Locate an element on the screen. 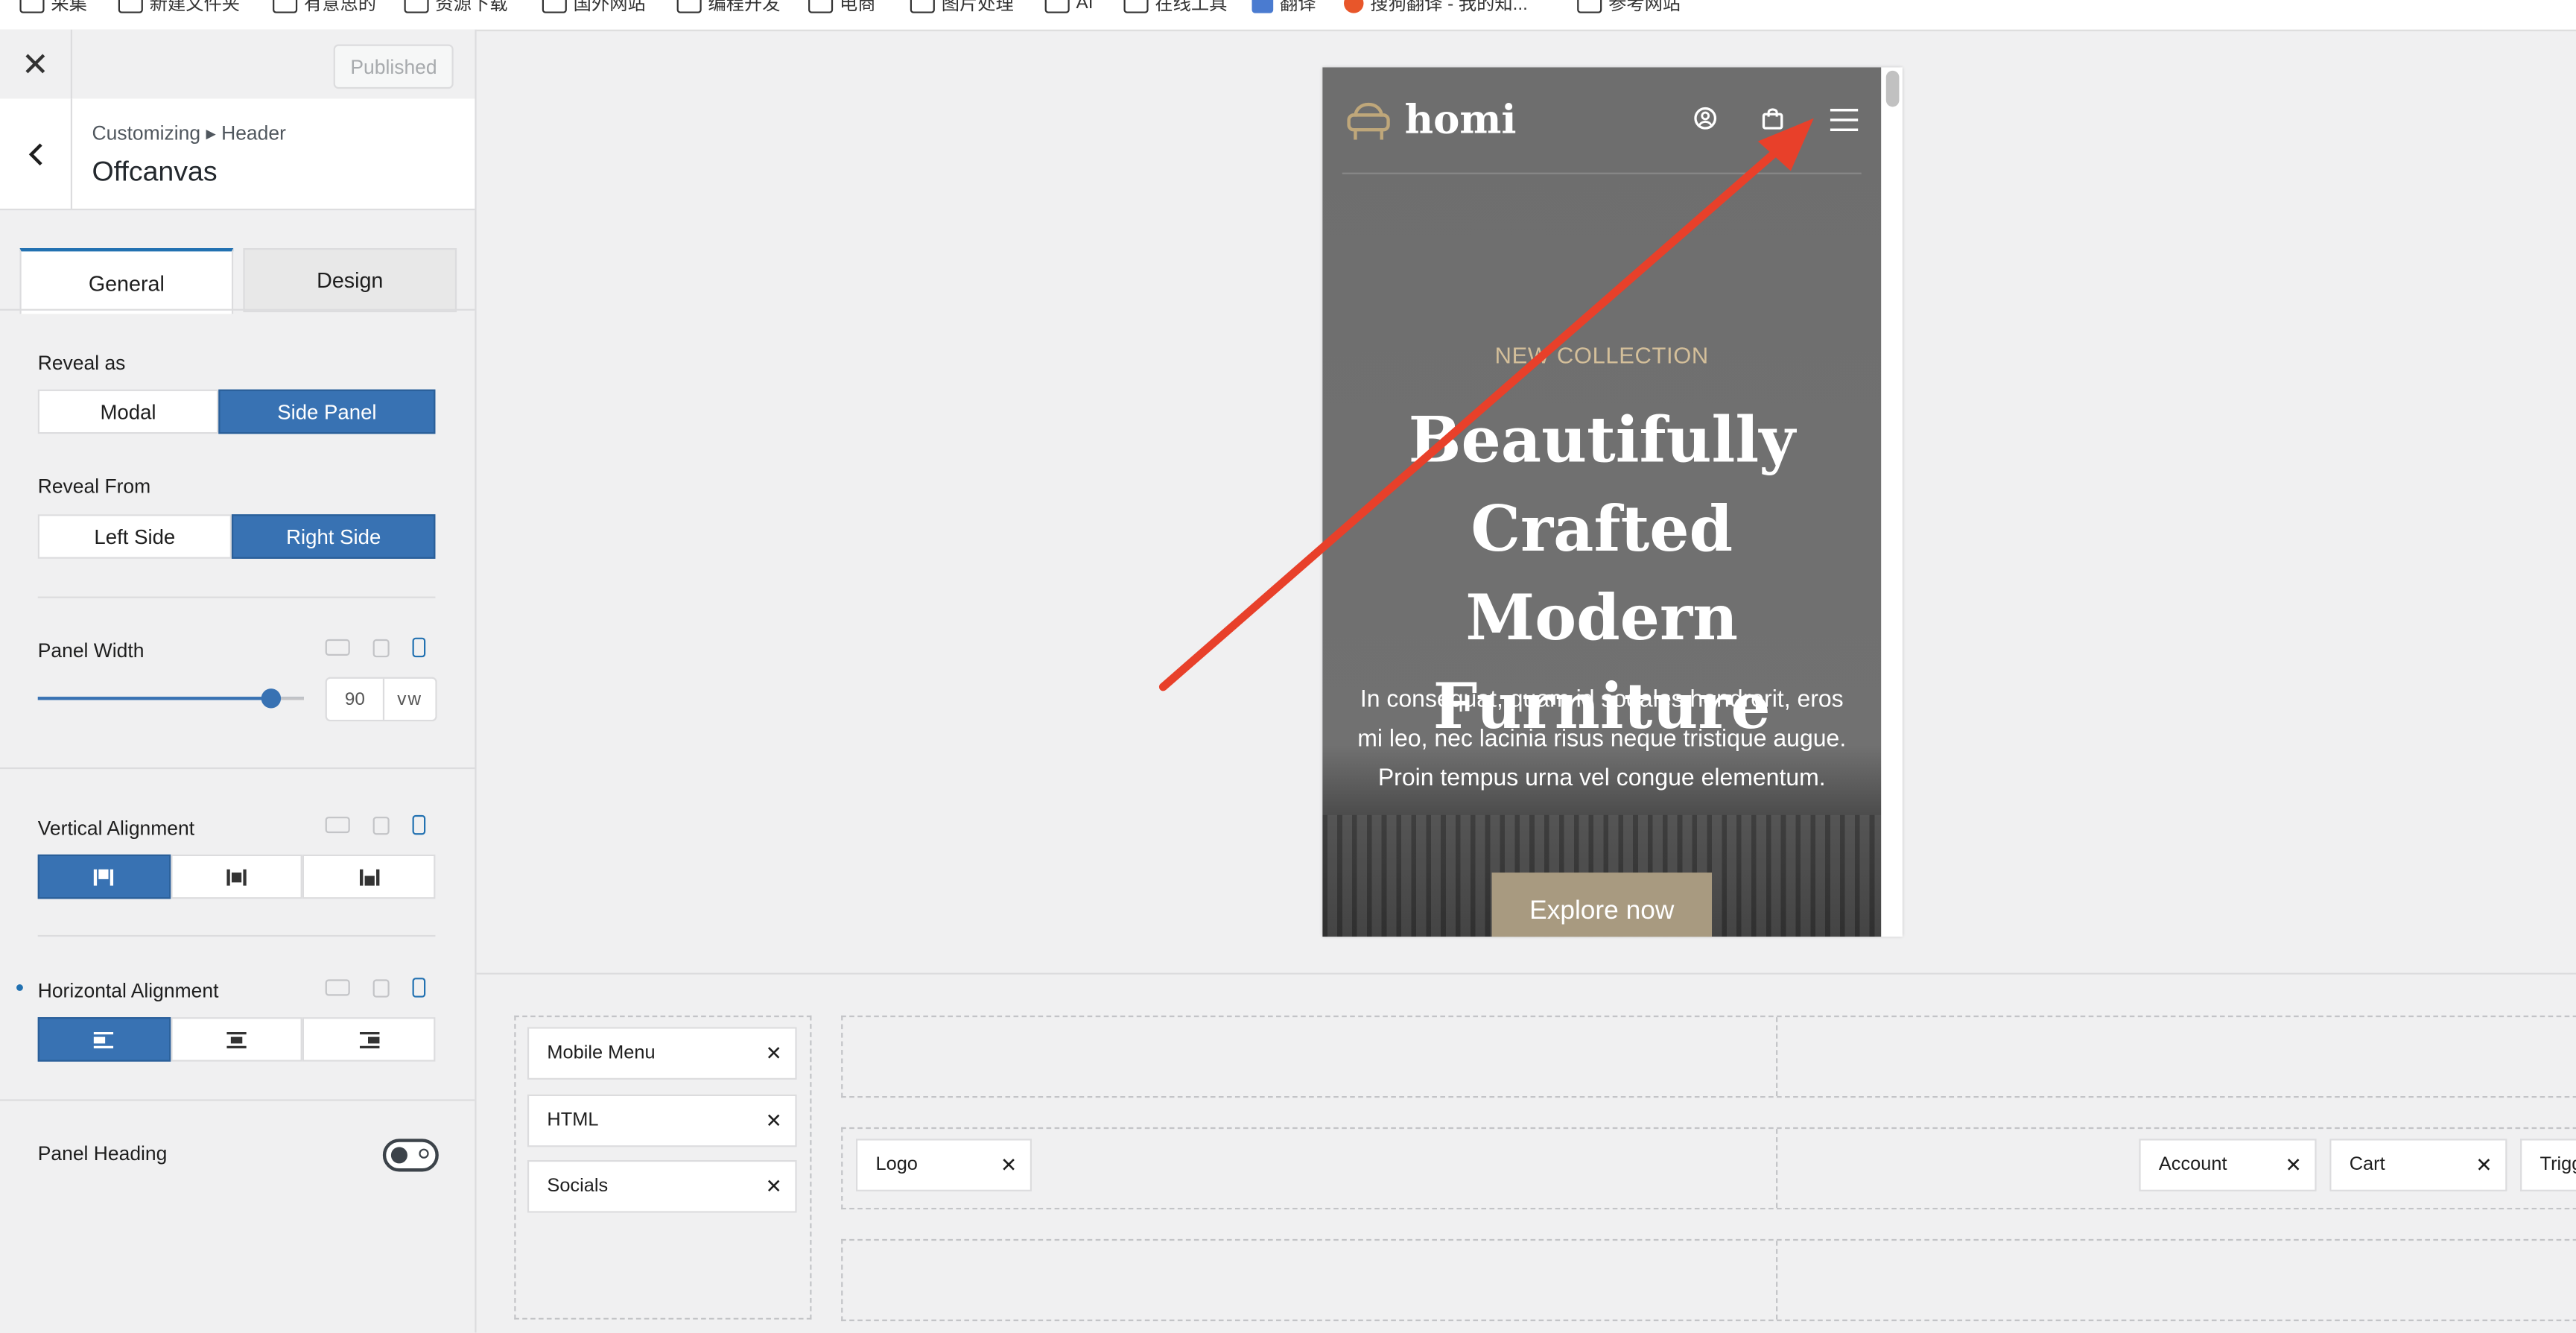 This screenshot has width=2576, height=1333. item-label: Account is located at coordinates (2193, 1165).